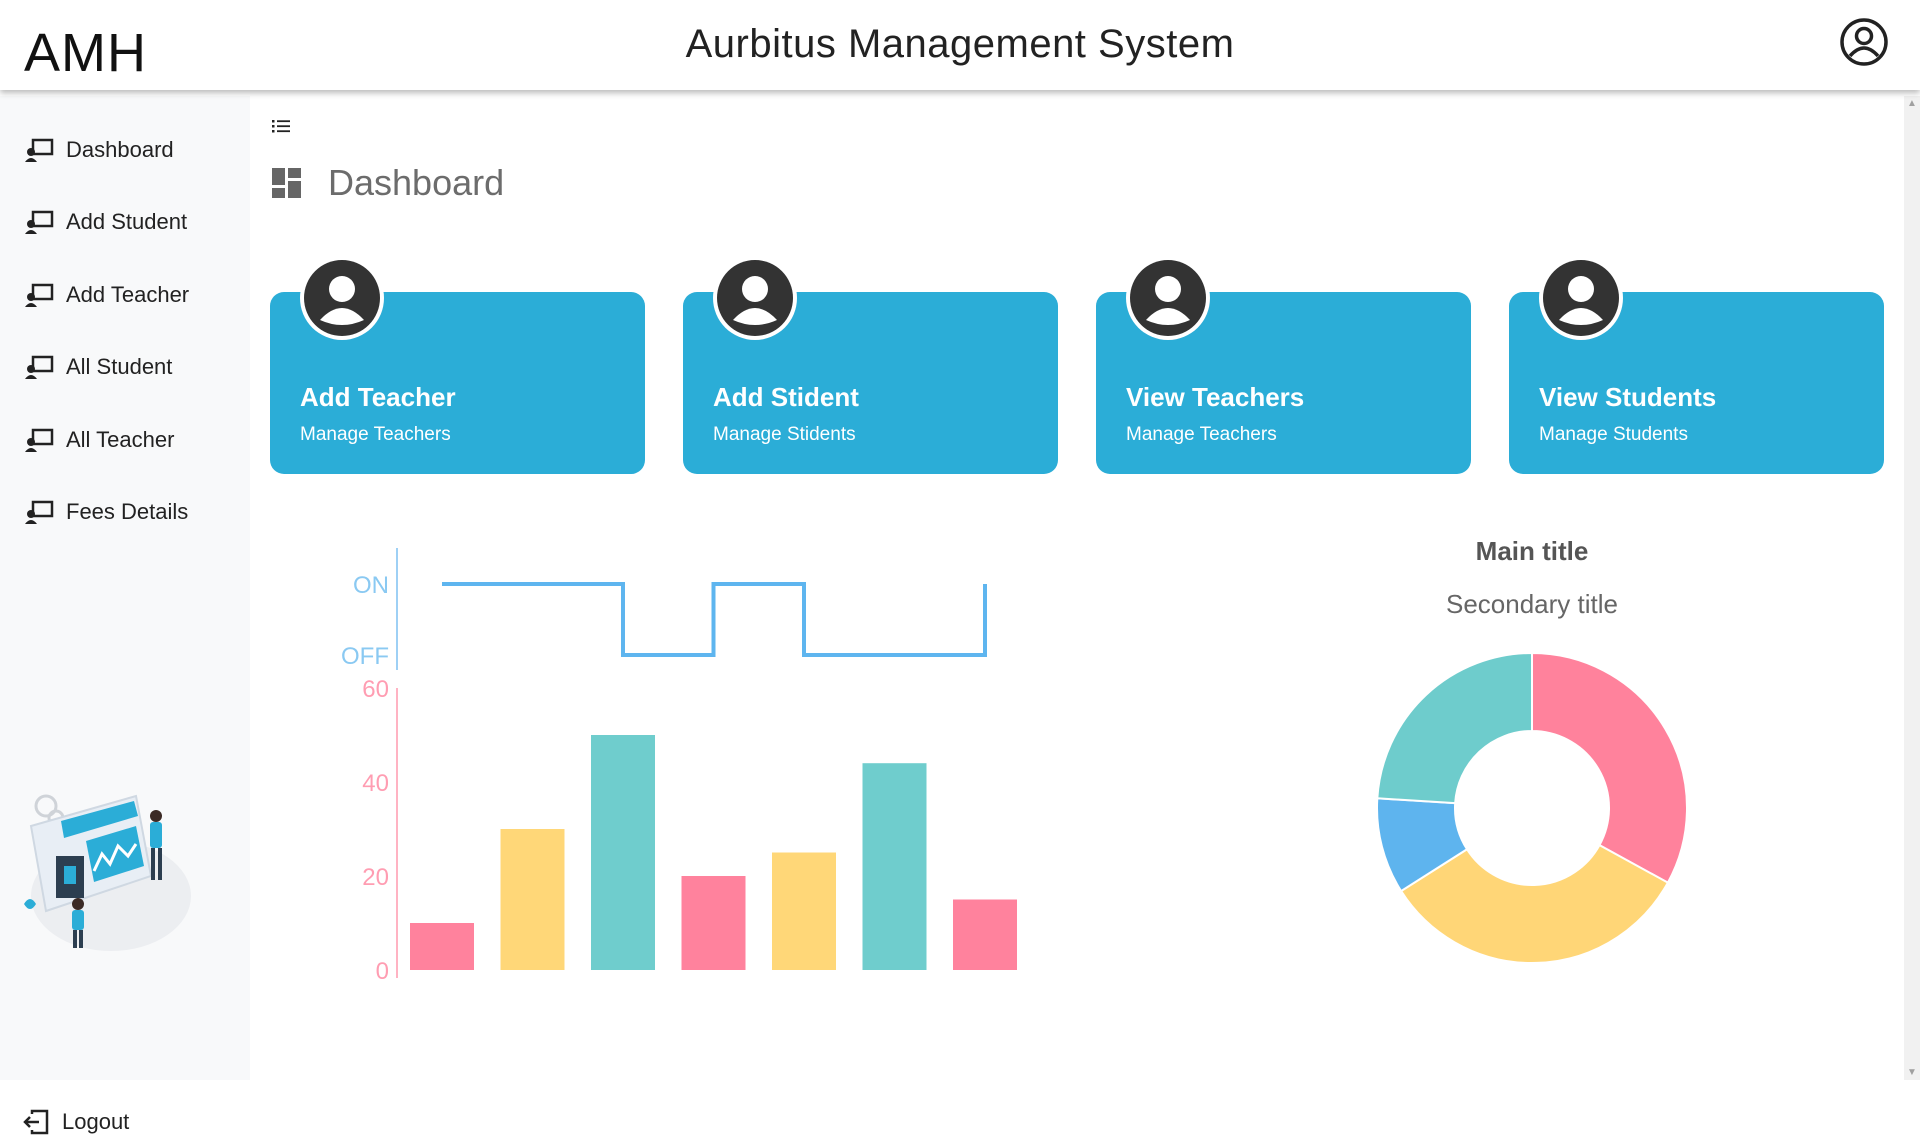  Describe the element at coordinates (371, 585) in the screenshot. I see `tick-label: ON` at that location.